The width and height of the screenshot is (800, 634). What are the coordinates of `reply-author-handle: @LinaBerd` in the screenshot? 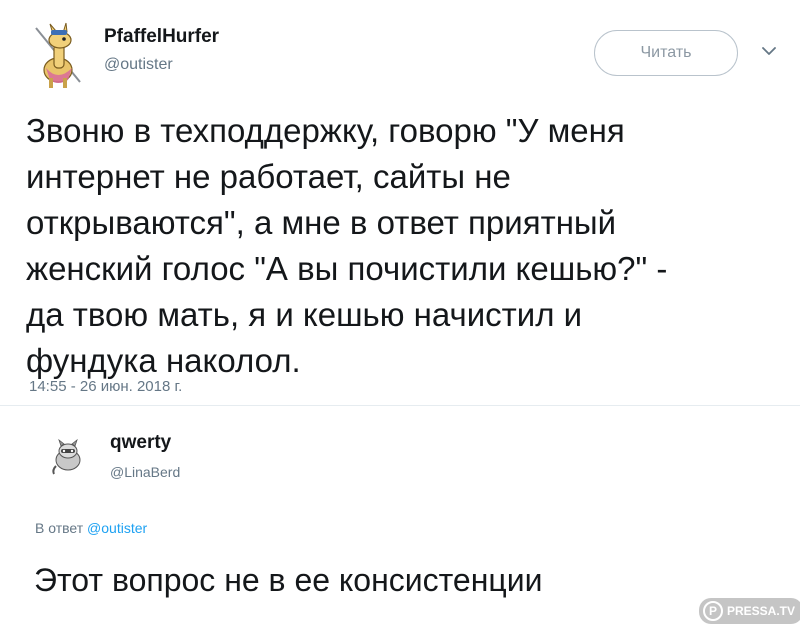 It's located at (145, 472).